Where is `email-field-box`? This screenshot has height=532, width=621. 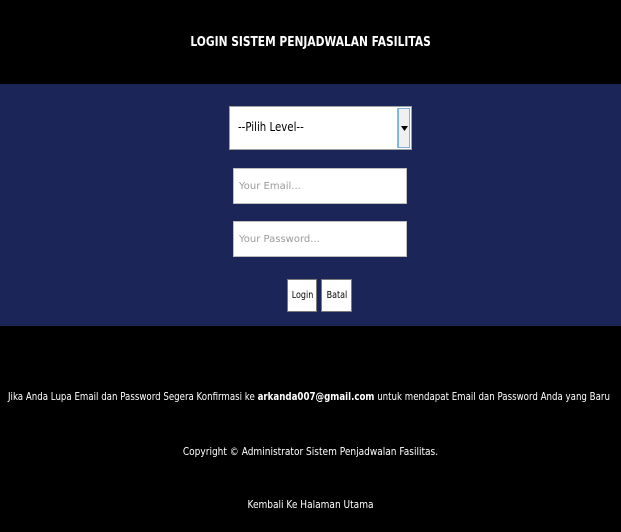 email-field-box is located at coordinates (320, 186).